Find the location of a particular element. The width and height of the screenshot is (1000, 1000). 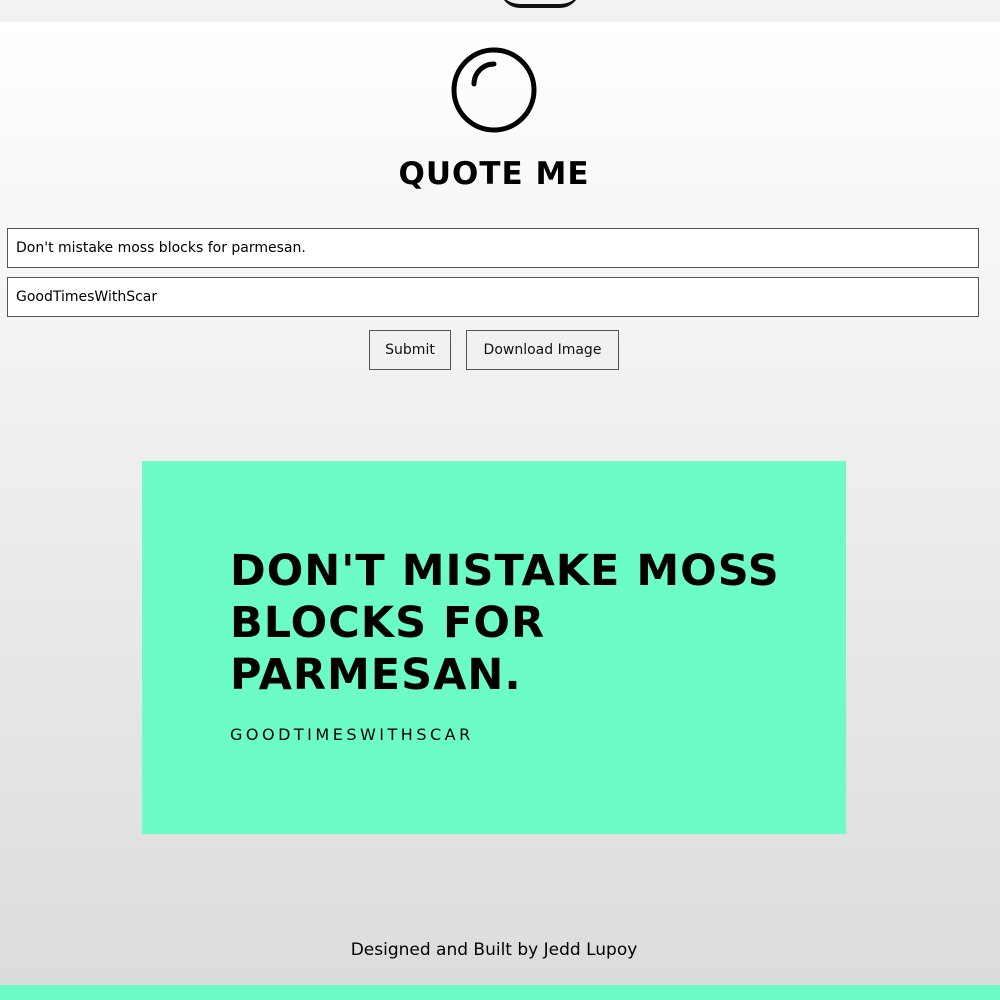

quote-input is located at coordinates (493, 248).